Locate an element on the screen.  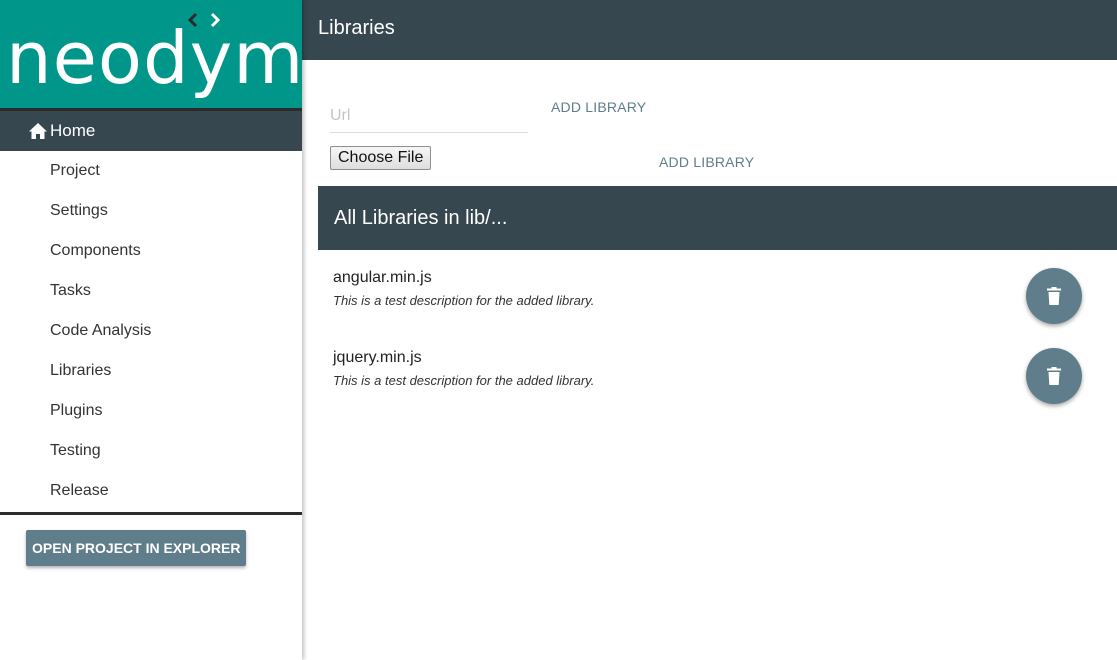
choose-file-button: Choose File is located at coordinates (381, 158).